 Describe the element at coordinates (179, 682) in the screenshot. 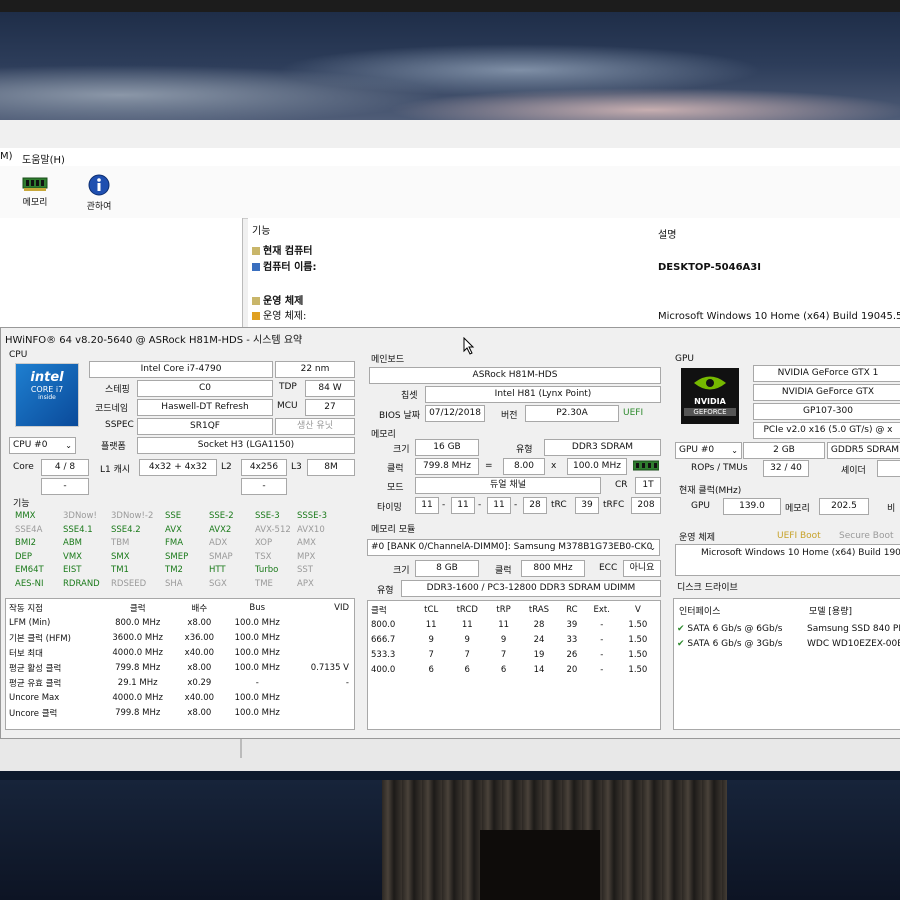

I see `table-row: 평균 유효 클럭 29.1 MHz x0.29 - -` at that location.